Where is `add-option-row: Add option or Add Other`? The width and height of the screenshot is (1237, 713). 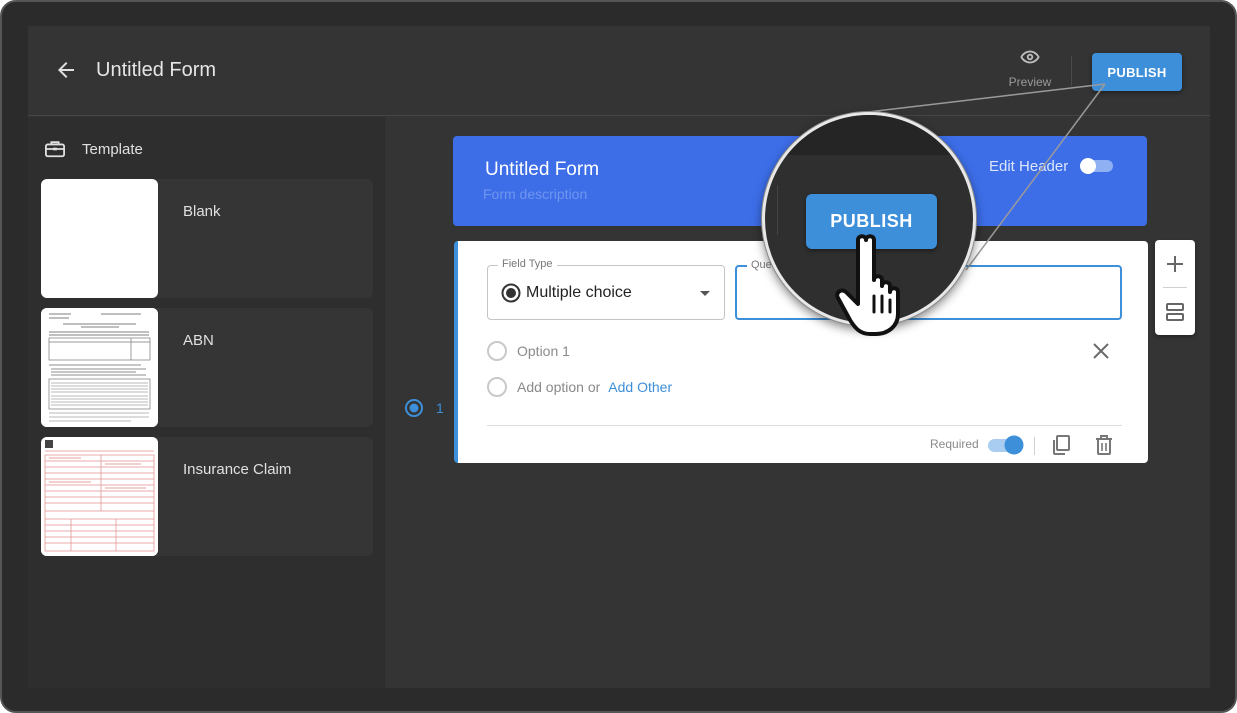
add-option-row: Add option or Add Other is located at coordinates (579, 387).